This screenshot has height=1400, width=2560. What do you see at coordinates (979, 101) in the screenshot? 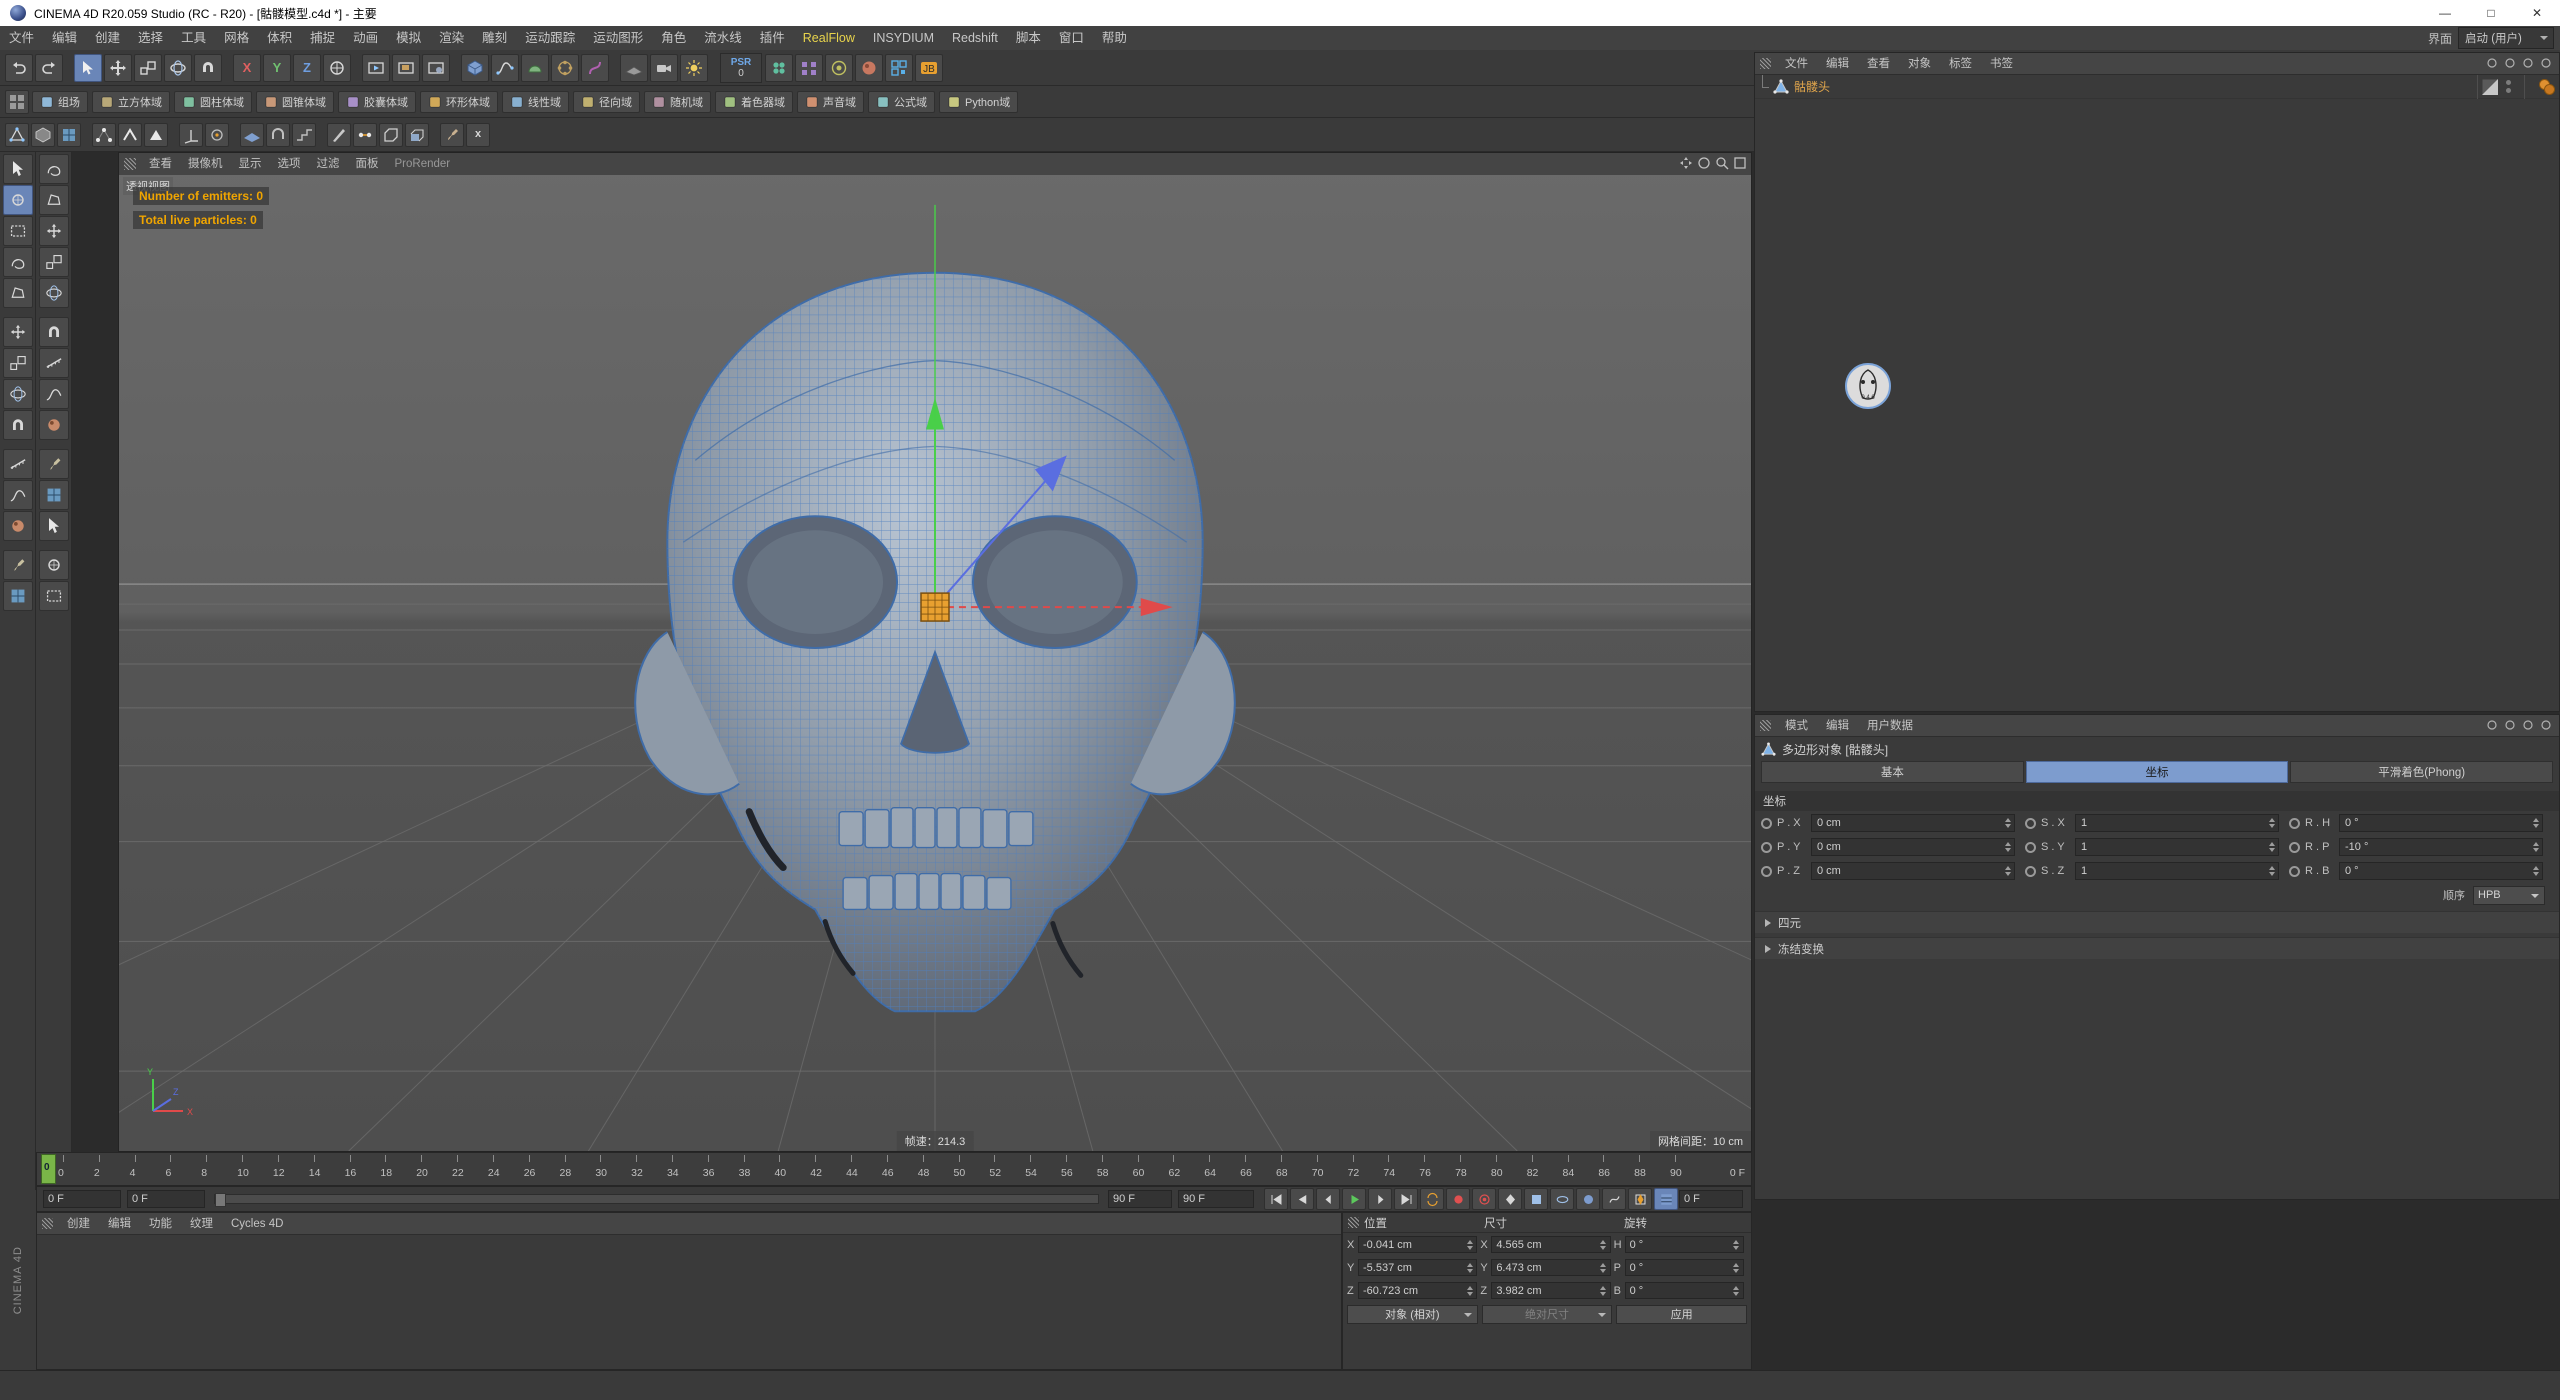
I see `field-button-12: Python域` at bounding box center [979, 101].